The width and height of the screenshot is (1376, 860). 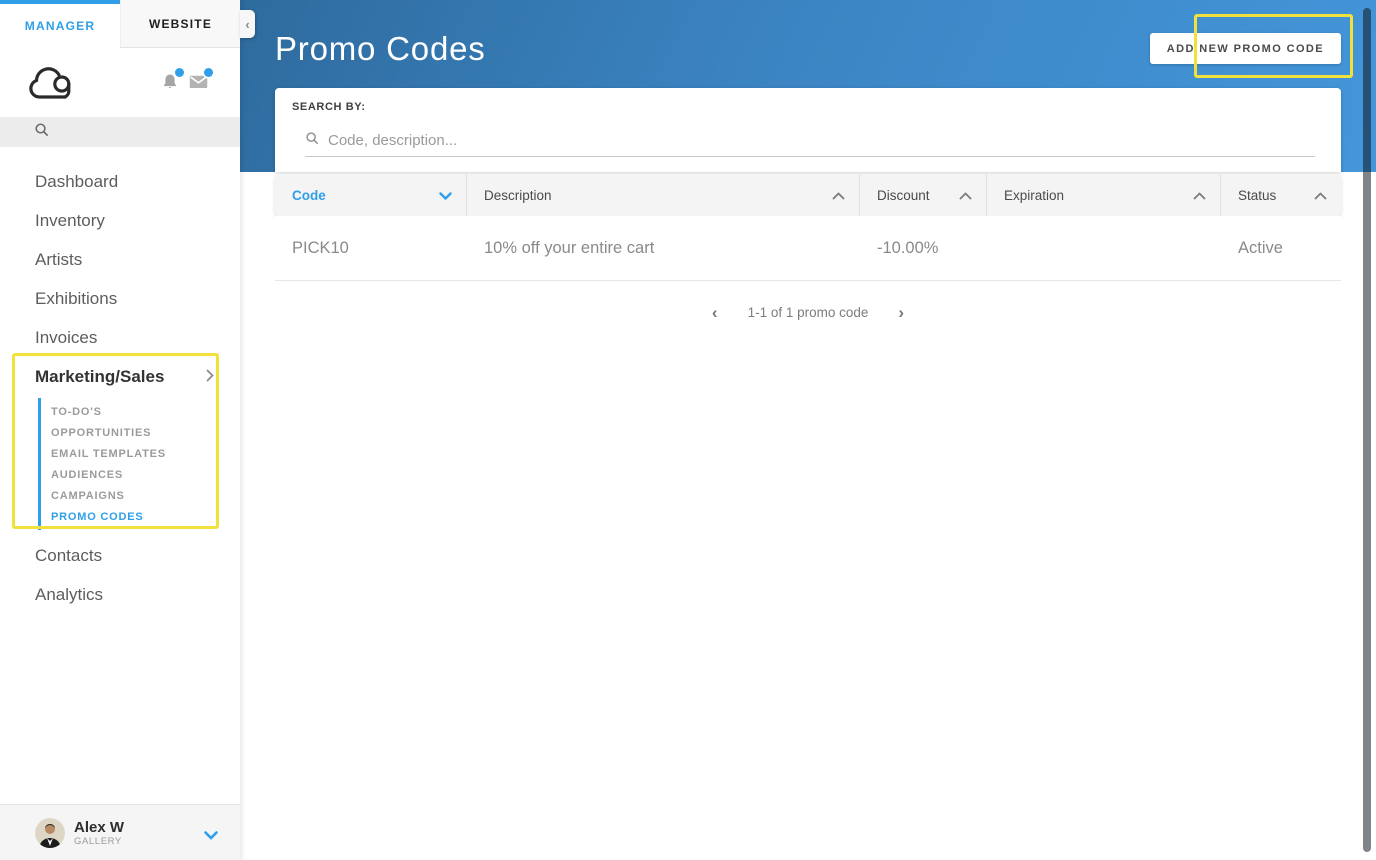 I want to click on subnav-item-promo-codes: PROMO CODES, so click(x=145, y=516).